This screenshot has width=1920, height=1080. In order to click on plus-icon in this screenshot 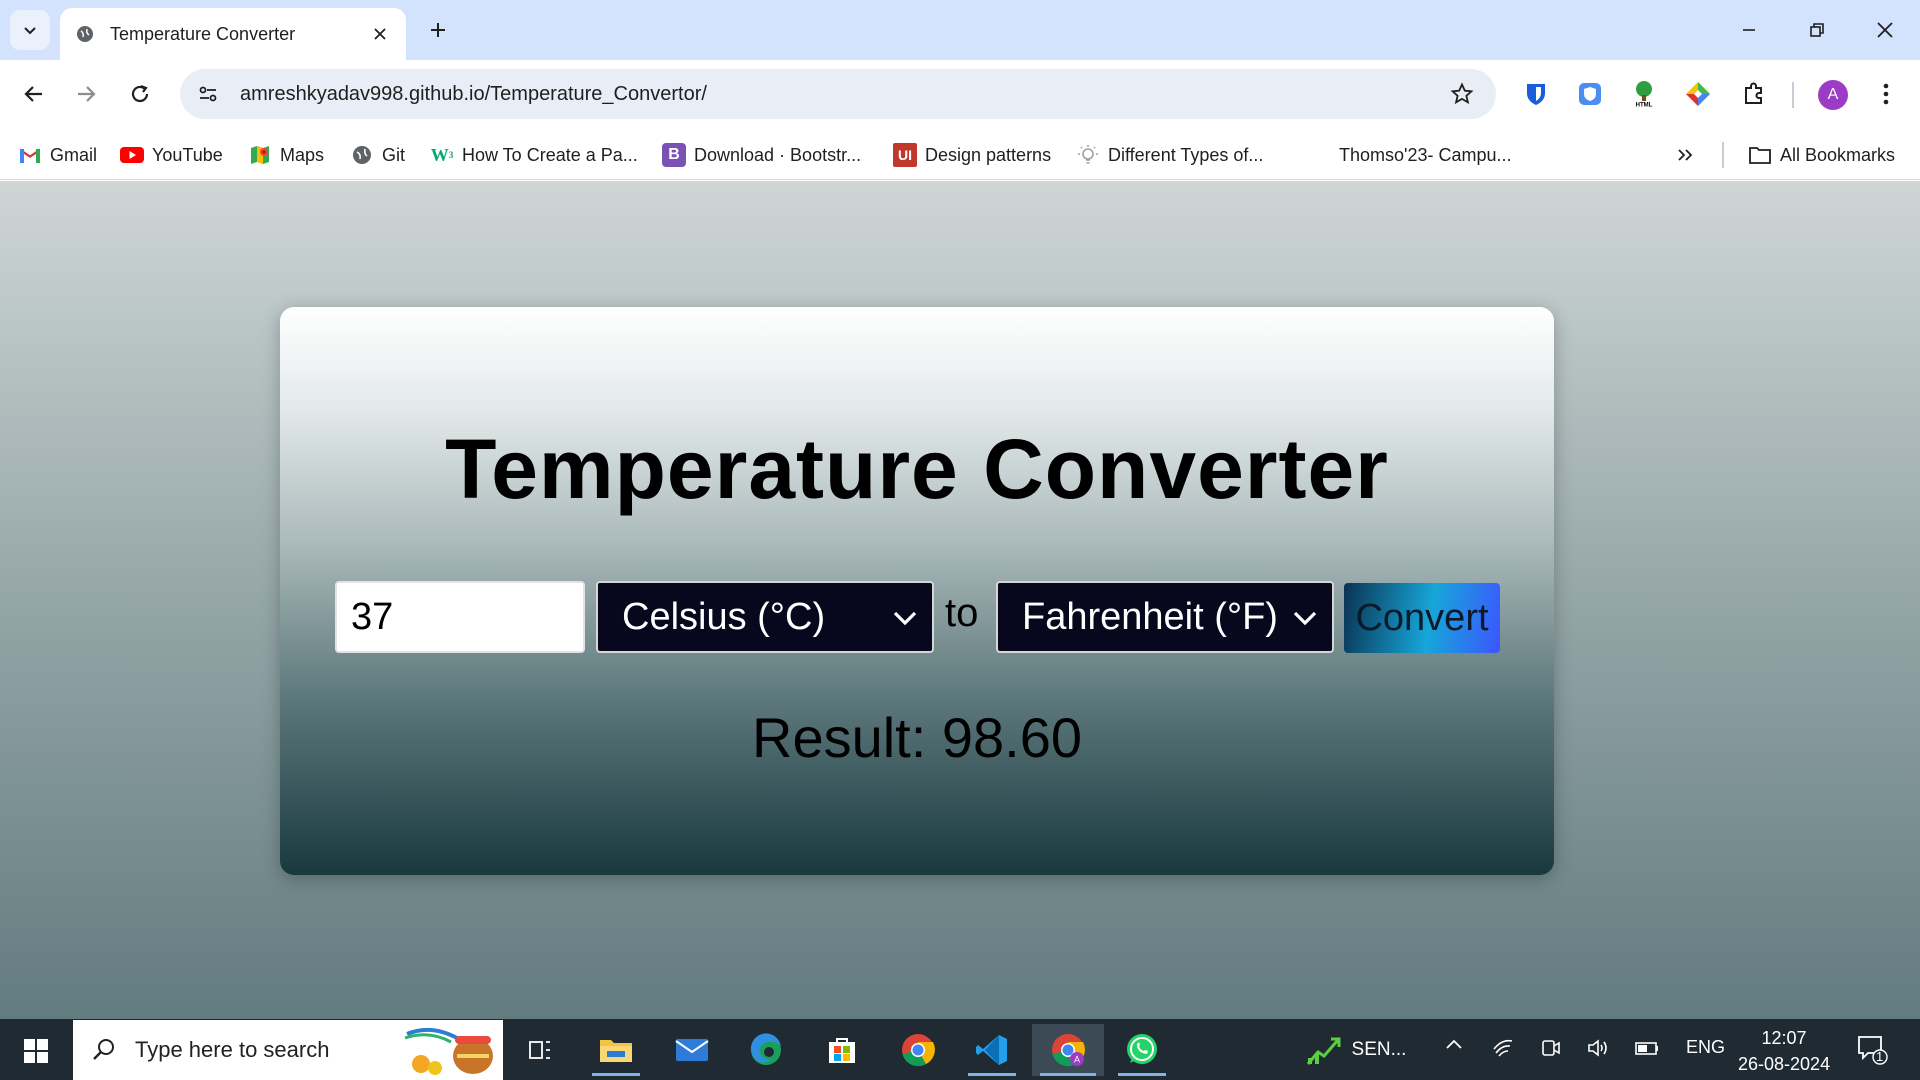, I will do `click(438, 30)`.